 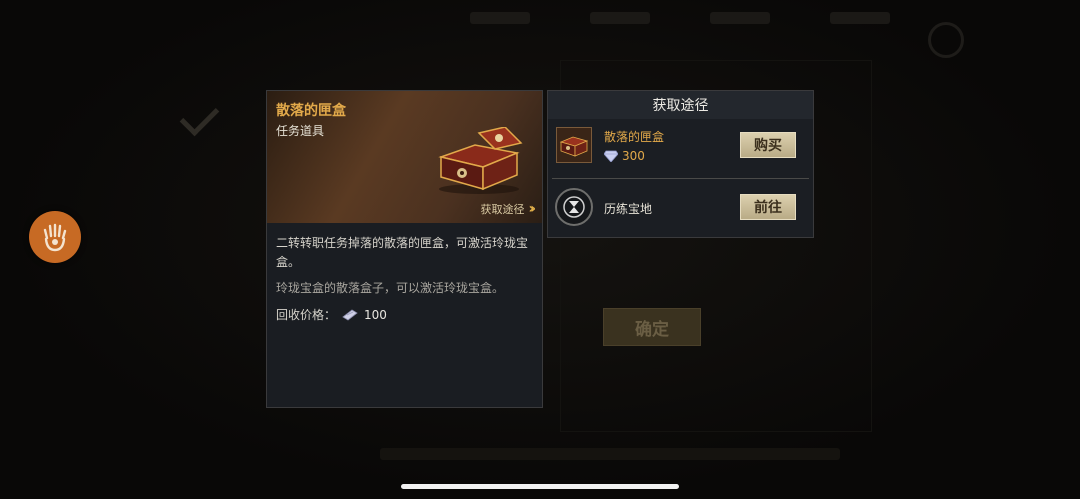 I want to click on recycle-value: 100, so click(x=375, y=314).